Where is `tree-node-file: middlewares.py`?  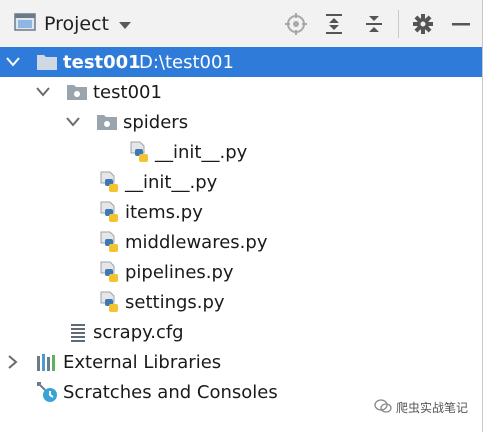 tree-node-file: middlewares.py is located at coordinates (241, 242).